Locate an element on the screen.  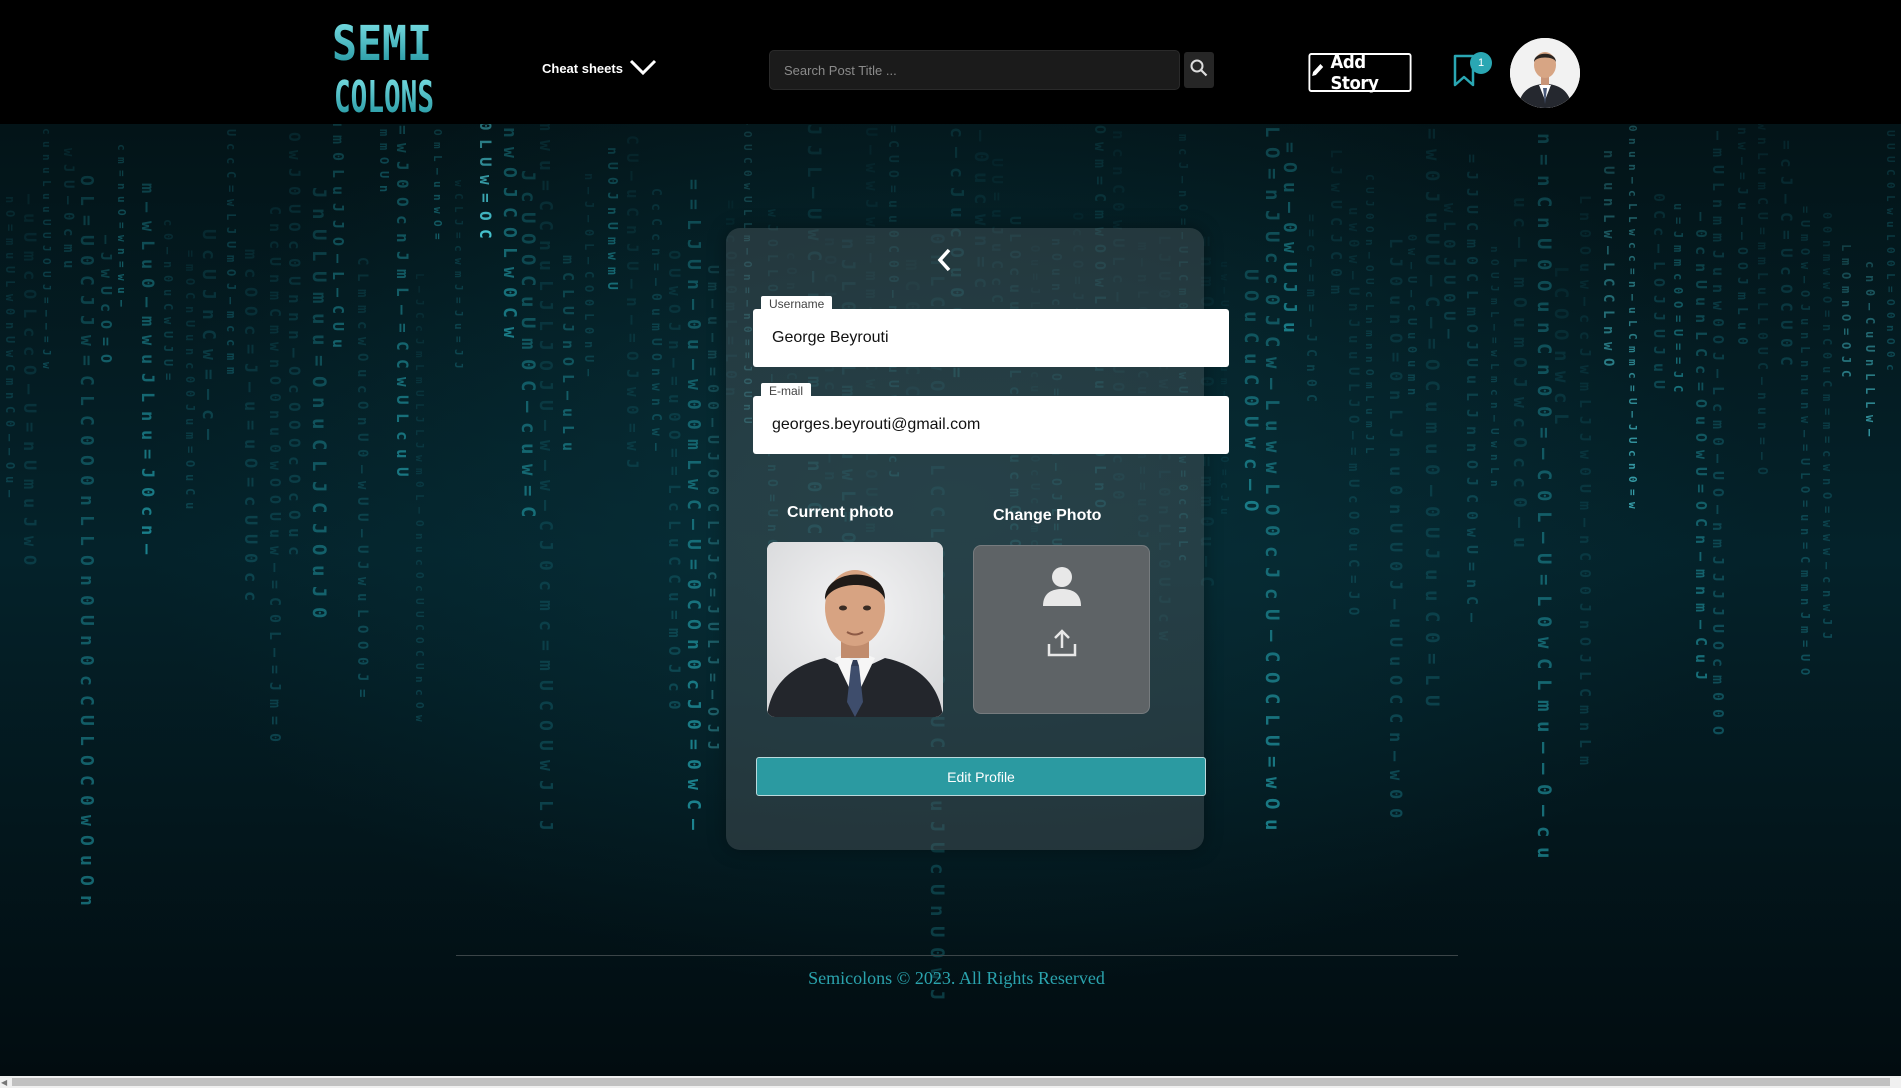
back-button is located at coordinates (945, 260).